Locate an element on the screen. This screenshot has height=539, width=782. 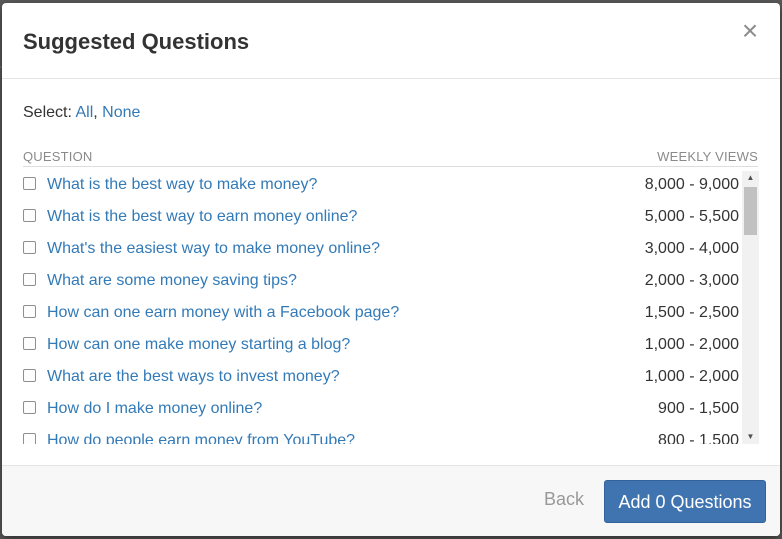
scrollbar-thumb is located at coordinates (750, 211).